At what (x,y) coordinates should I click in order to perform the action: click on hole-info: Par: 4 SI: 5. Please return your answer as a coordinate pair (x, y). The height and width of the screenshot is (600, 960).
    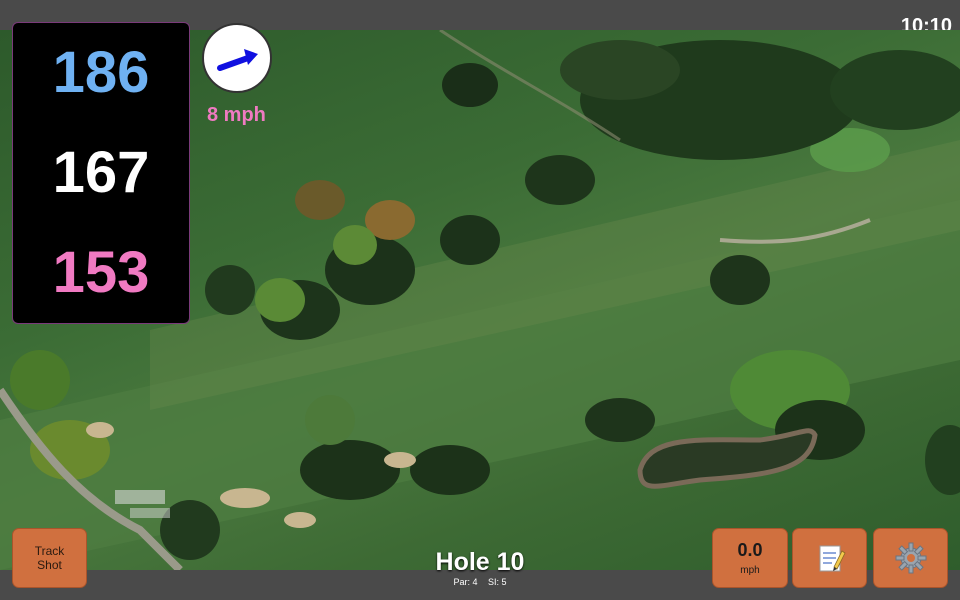
    Looking at the image, I should click on (480, 582).